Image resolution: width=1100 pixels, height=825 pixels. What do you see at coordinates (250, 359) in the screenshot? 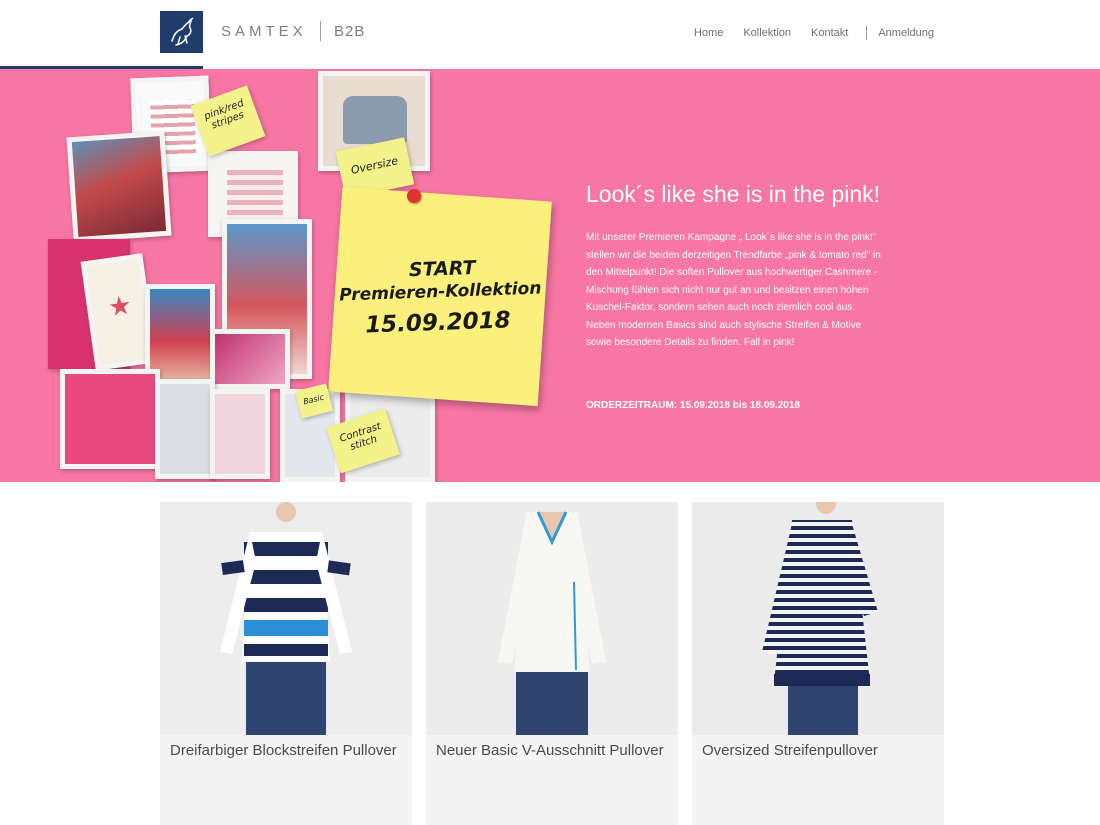
I see `lips-closeup-image` at bounding box center [250, 359].